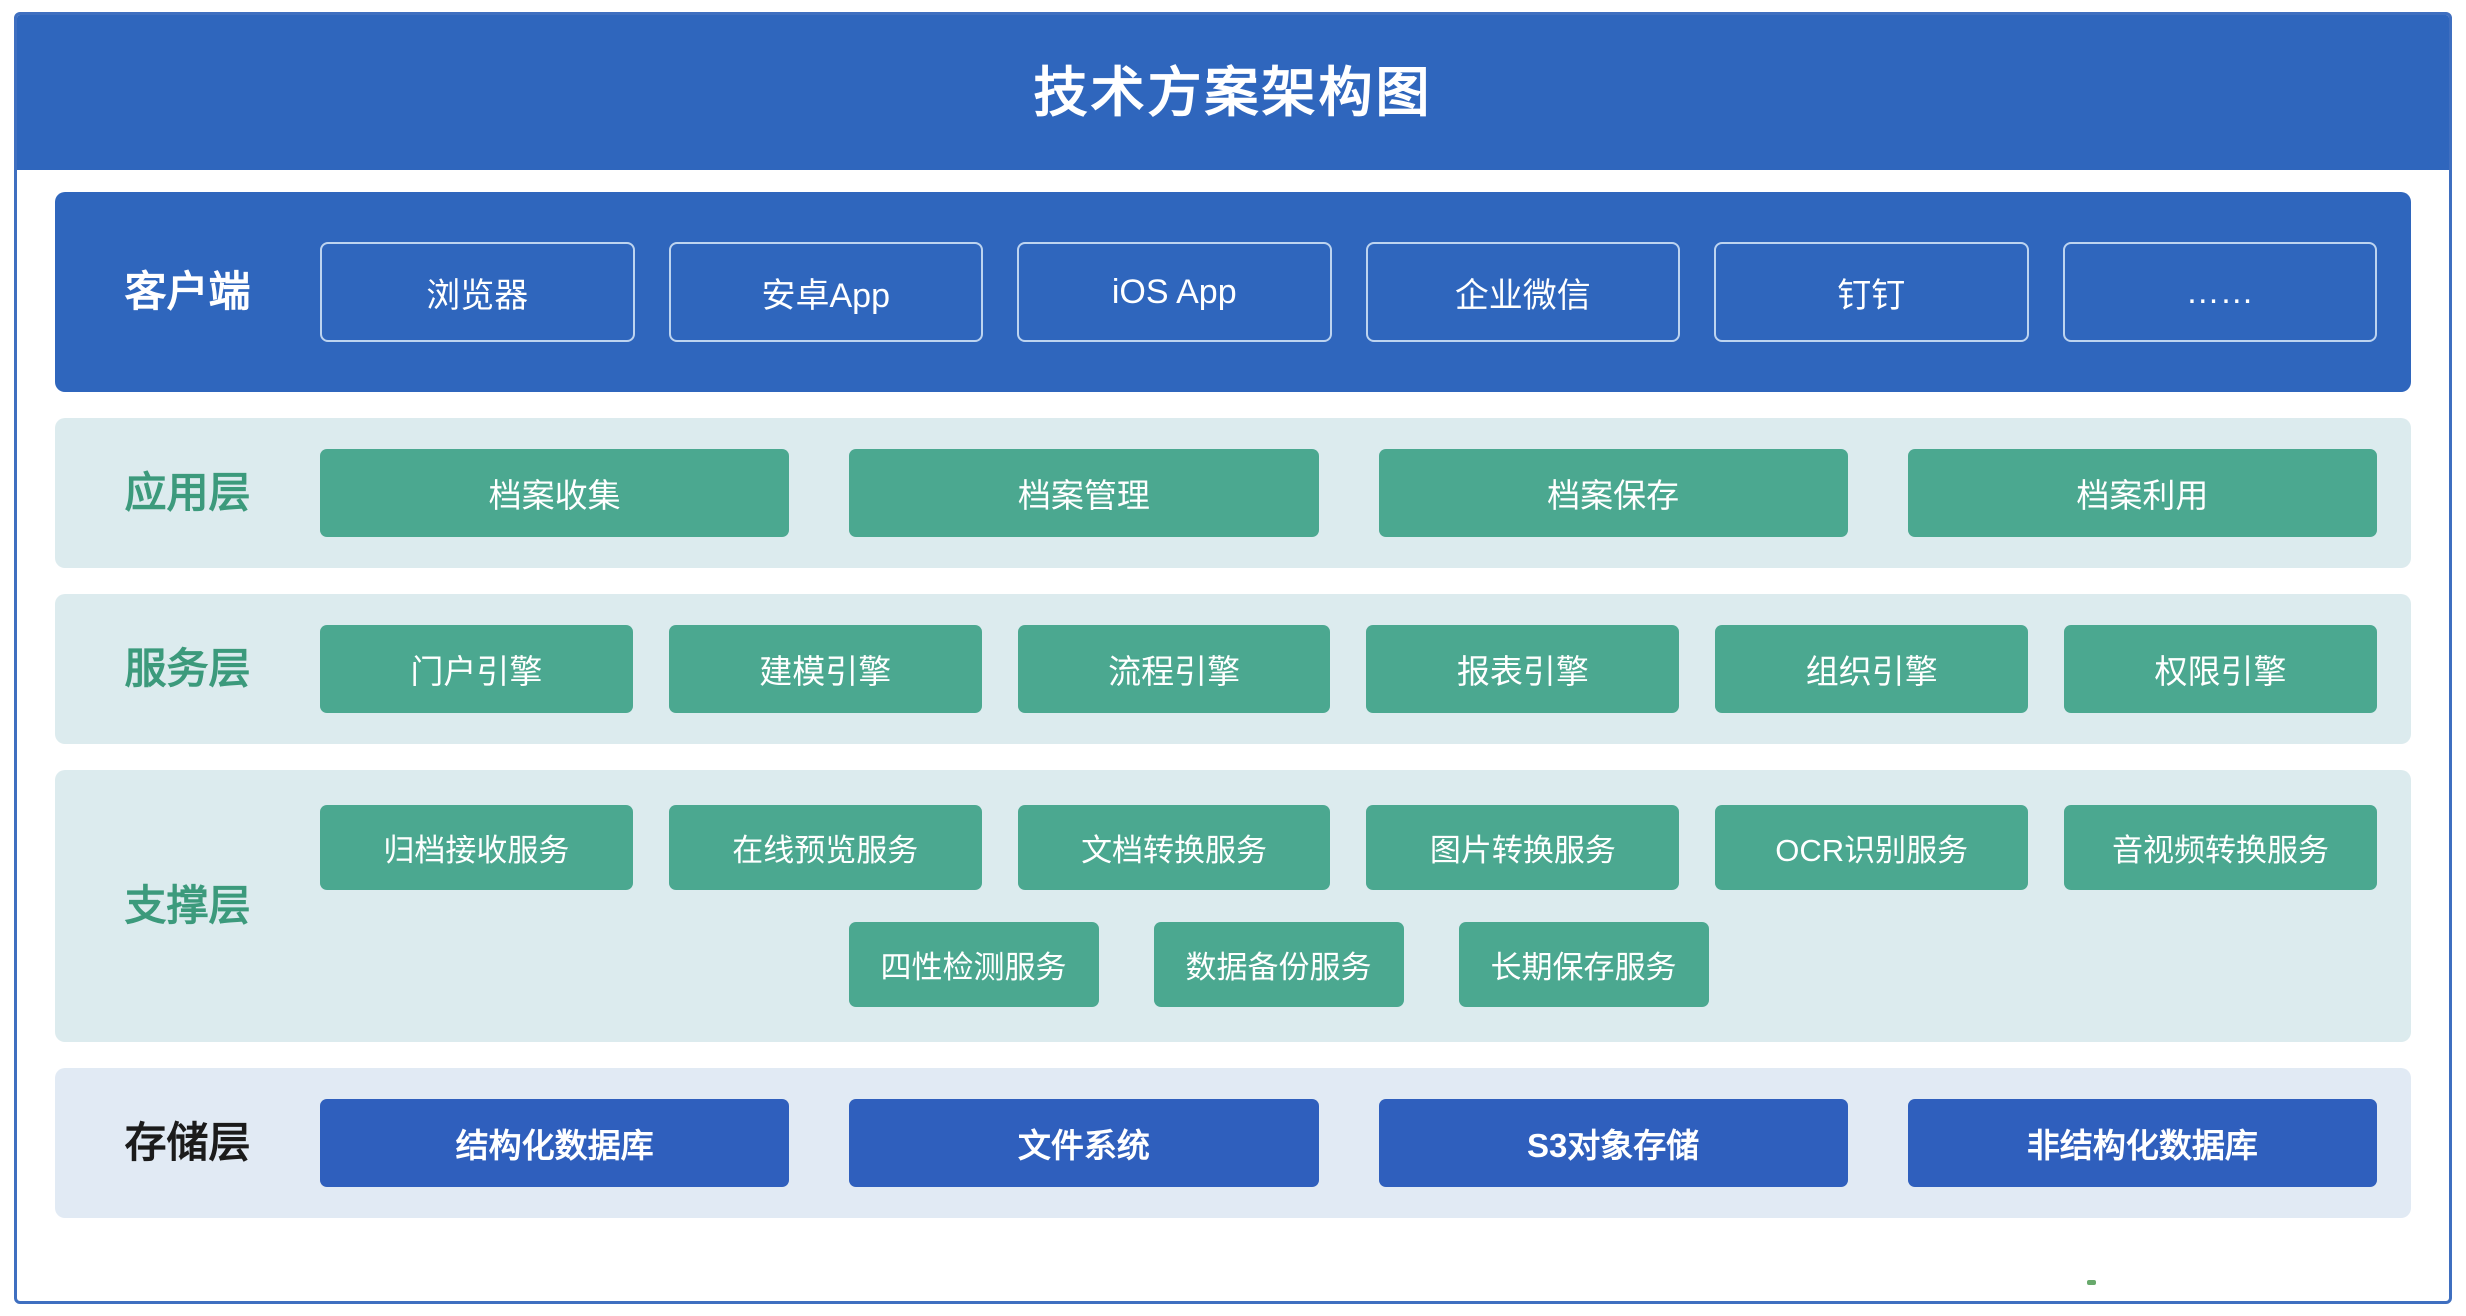  I want to click on support-row-secondary: 四性检测服务 数据备份服务 长期保存服务, so click(1348, 964).